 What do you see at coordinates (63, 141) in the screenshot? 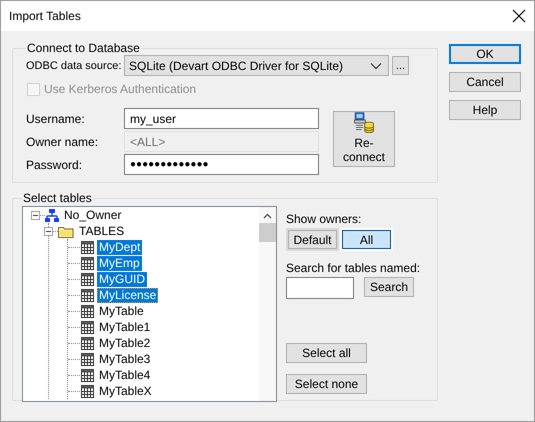
I see `field-label: Owner name:` at bounding box center [63, 141].